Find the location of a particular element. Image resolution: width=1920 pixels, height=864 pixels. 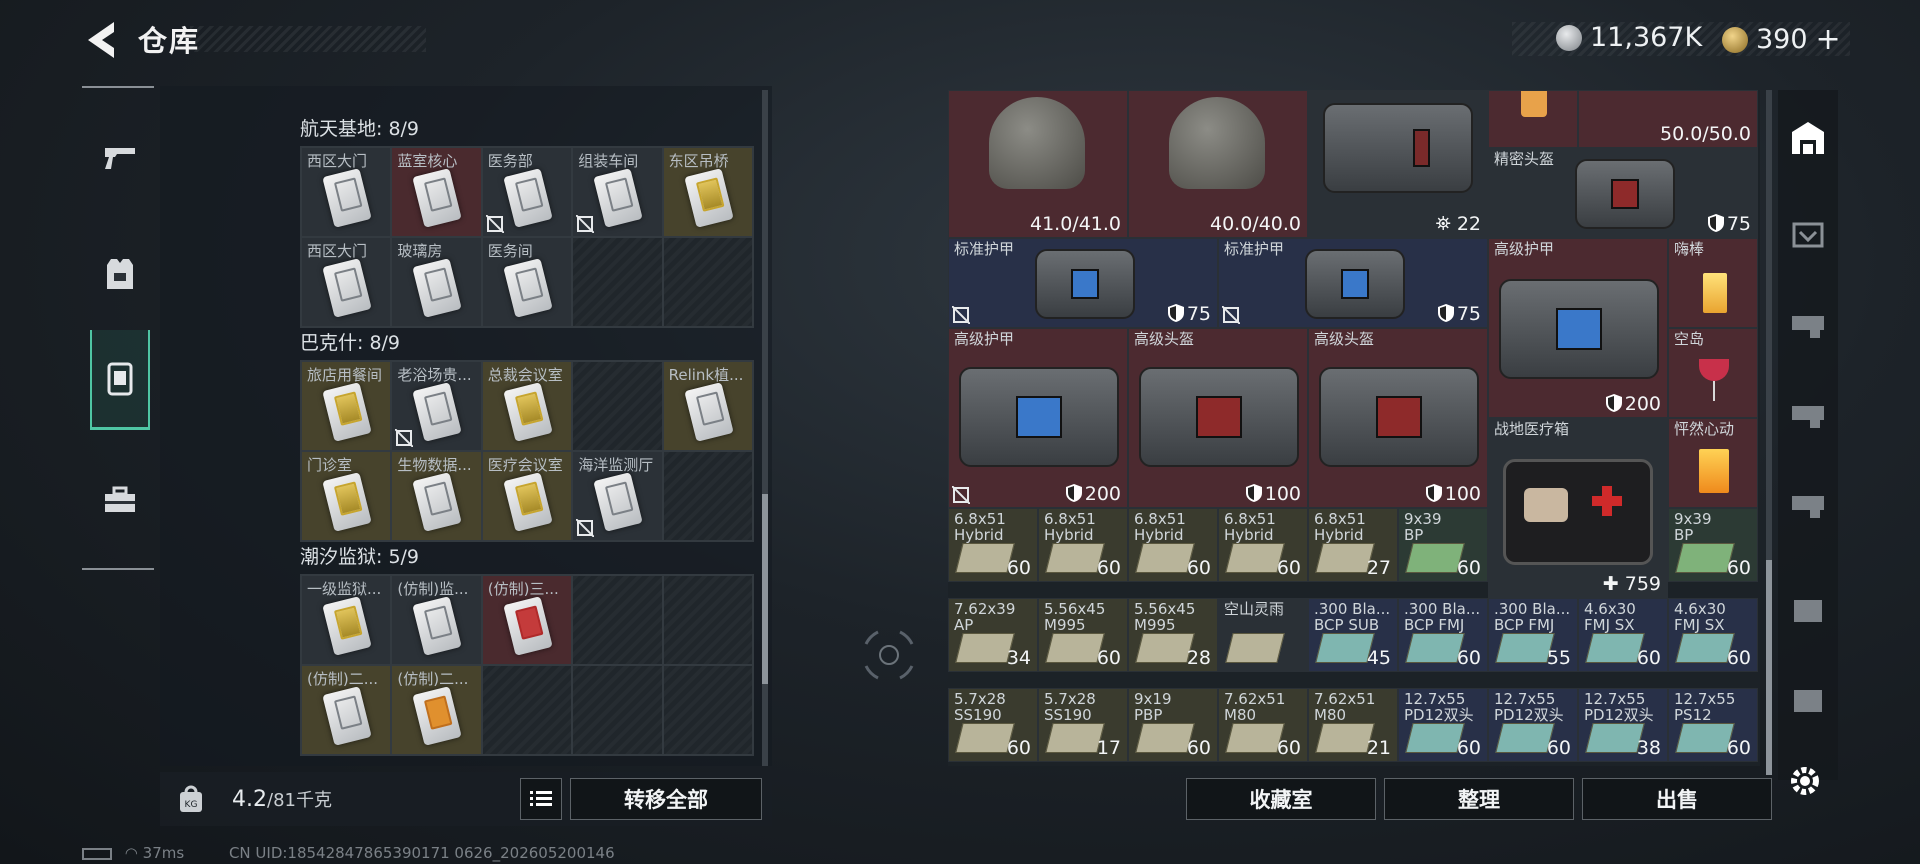

ammo-item: 5.56x45 M995 28 is located at coordinates (1173, 635).